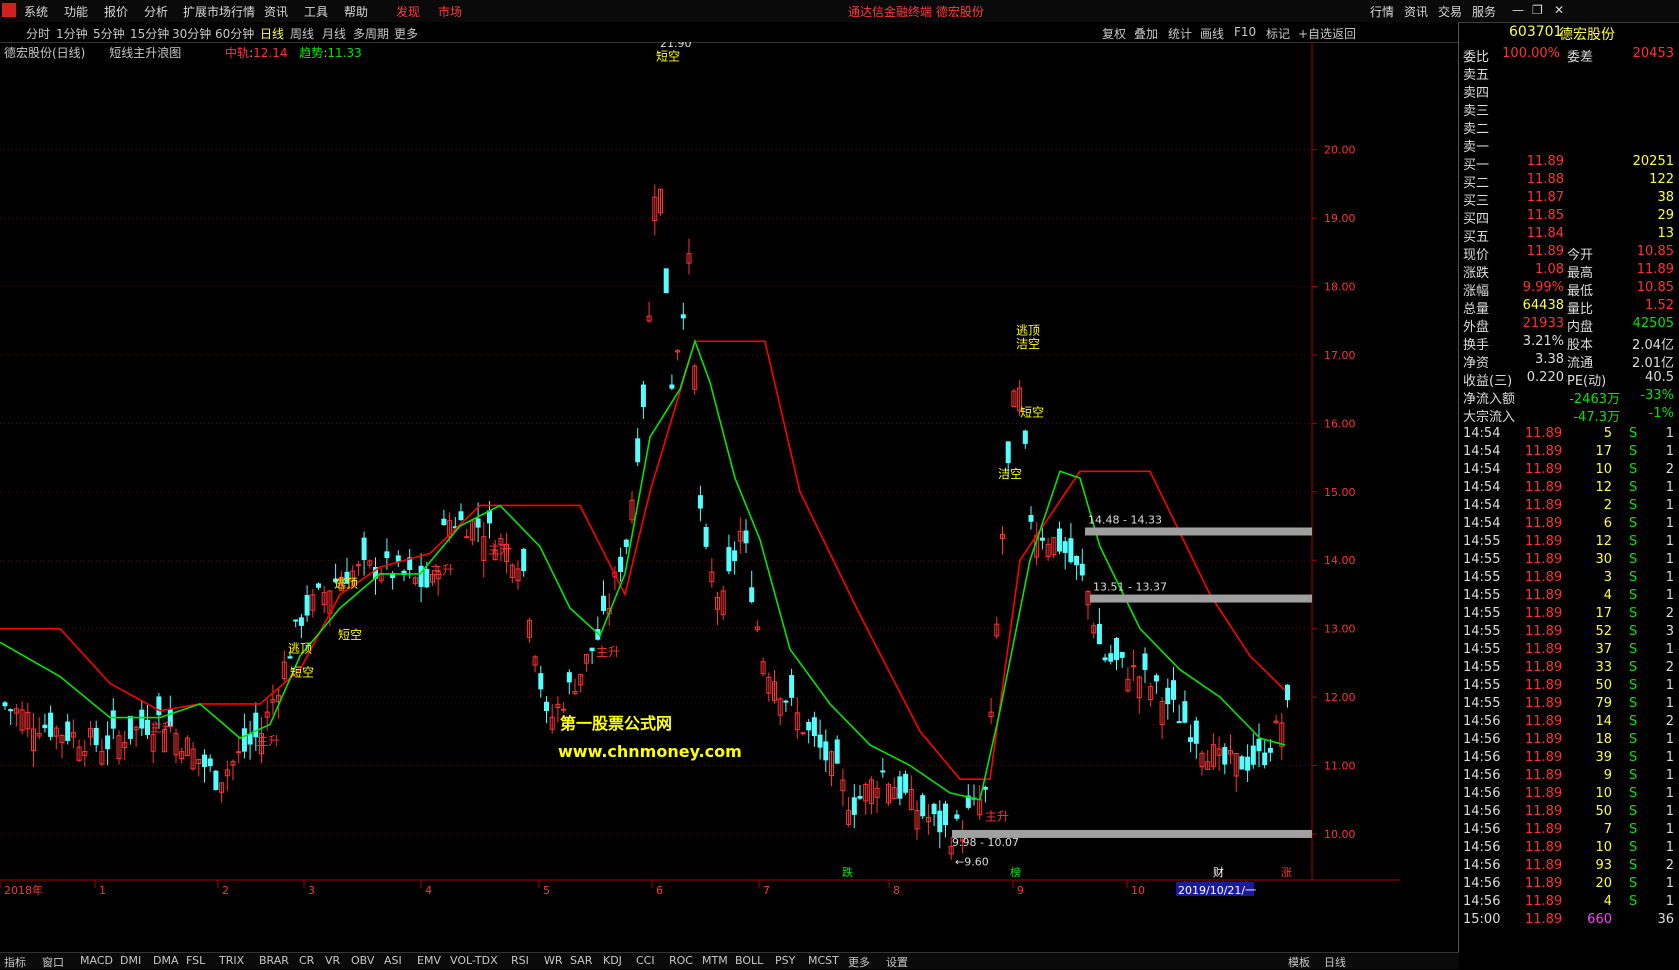 The image size is (1679, 970). What do you see at coordinates (581, 960) in the screenshot?
I see `indicator-tab: SAR` at bounding box center [581, 960].